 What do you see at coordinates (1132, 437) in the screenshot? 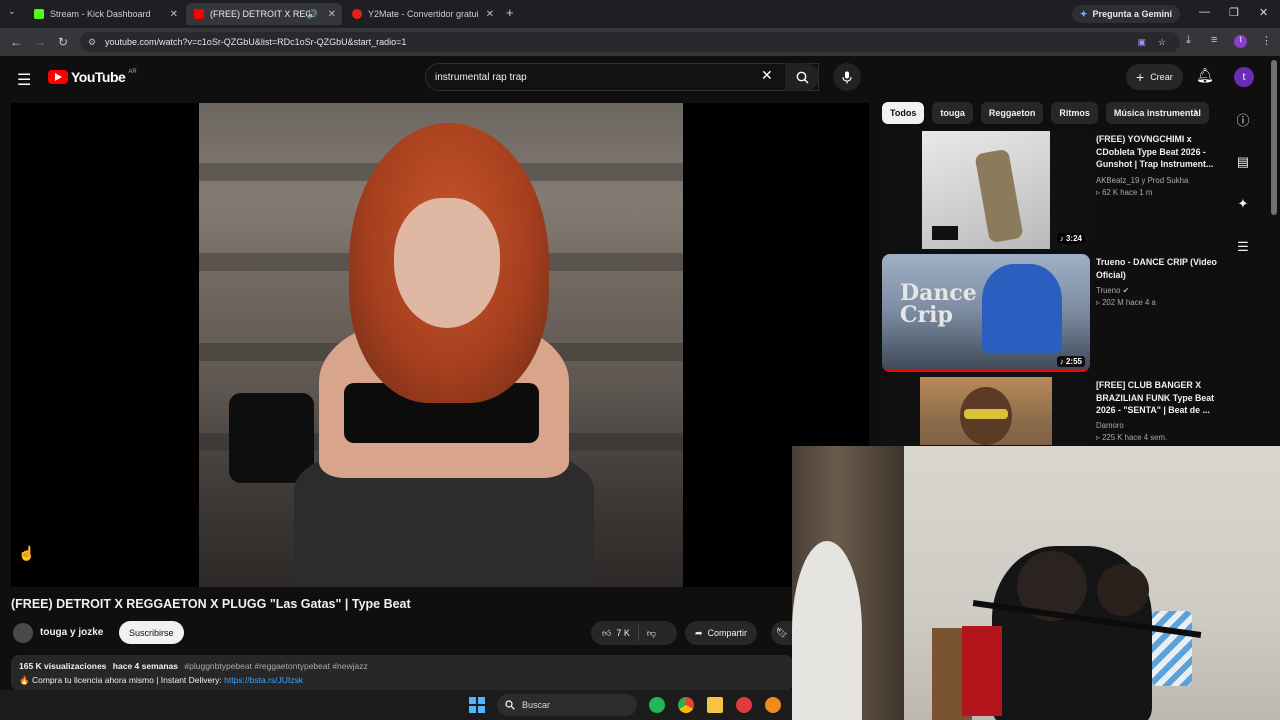
I see `recommendation-stats: ▹ 225 K hace 4 sem.` at bounding box center [1132, 437].